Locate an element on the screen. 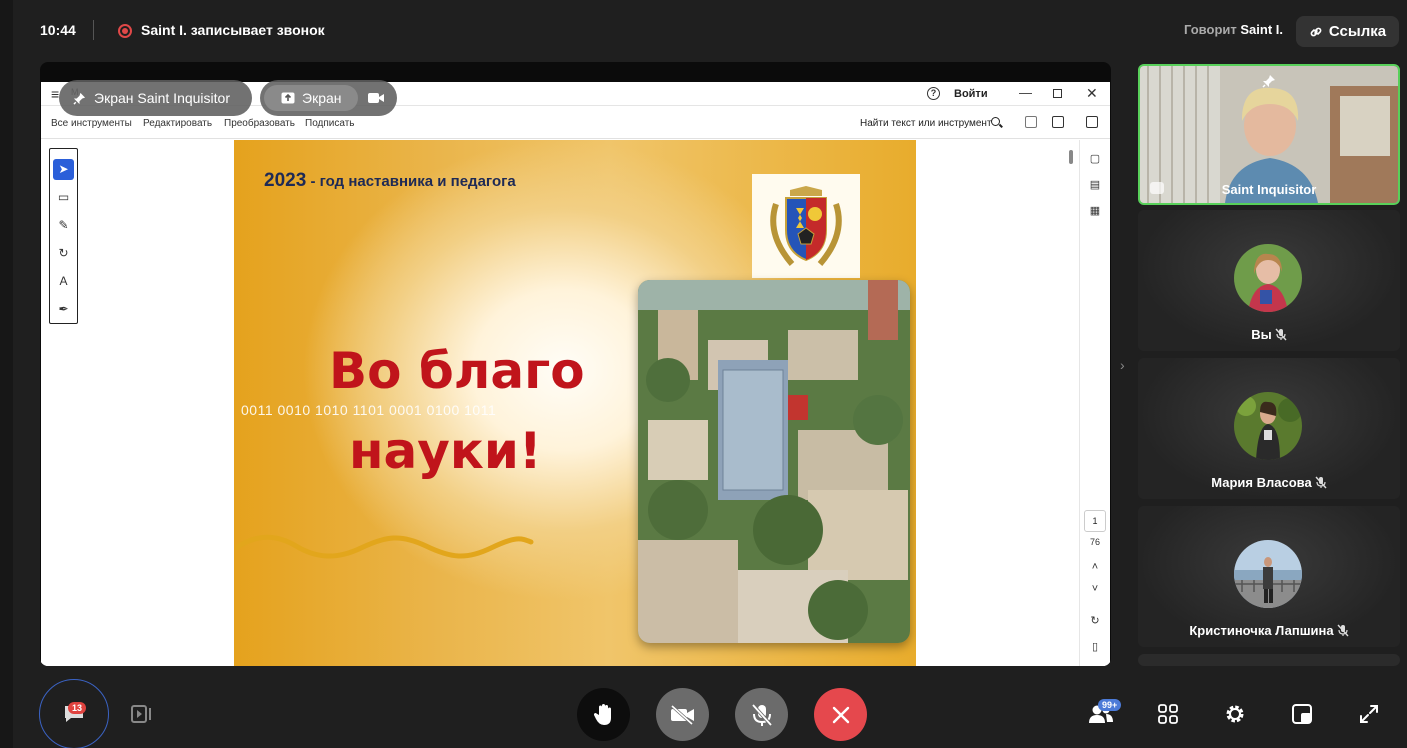  file-icon: ▯ is located at coordinates (1095, 647).